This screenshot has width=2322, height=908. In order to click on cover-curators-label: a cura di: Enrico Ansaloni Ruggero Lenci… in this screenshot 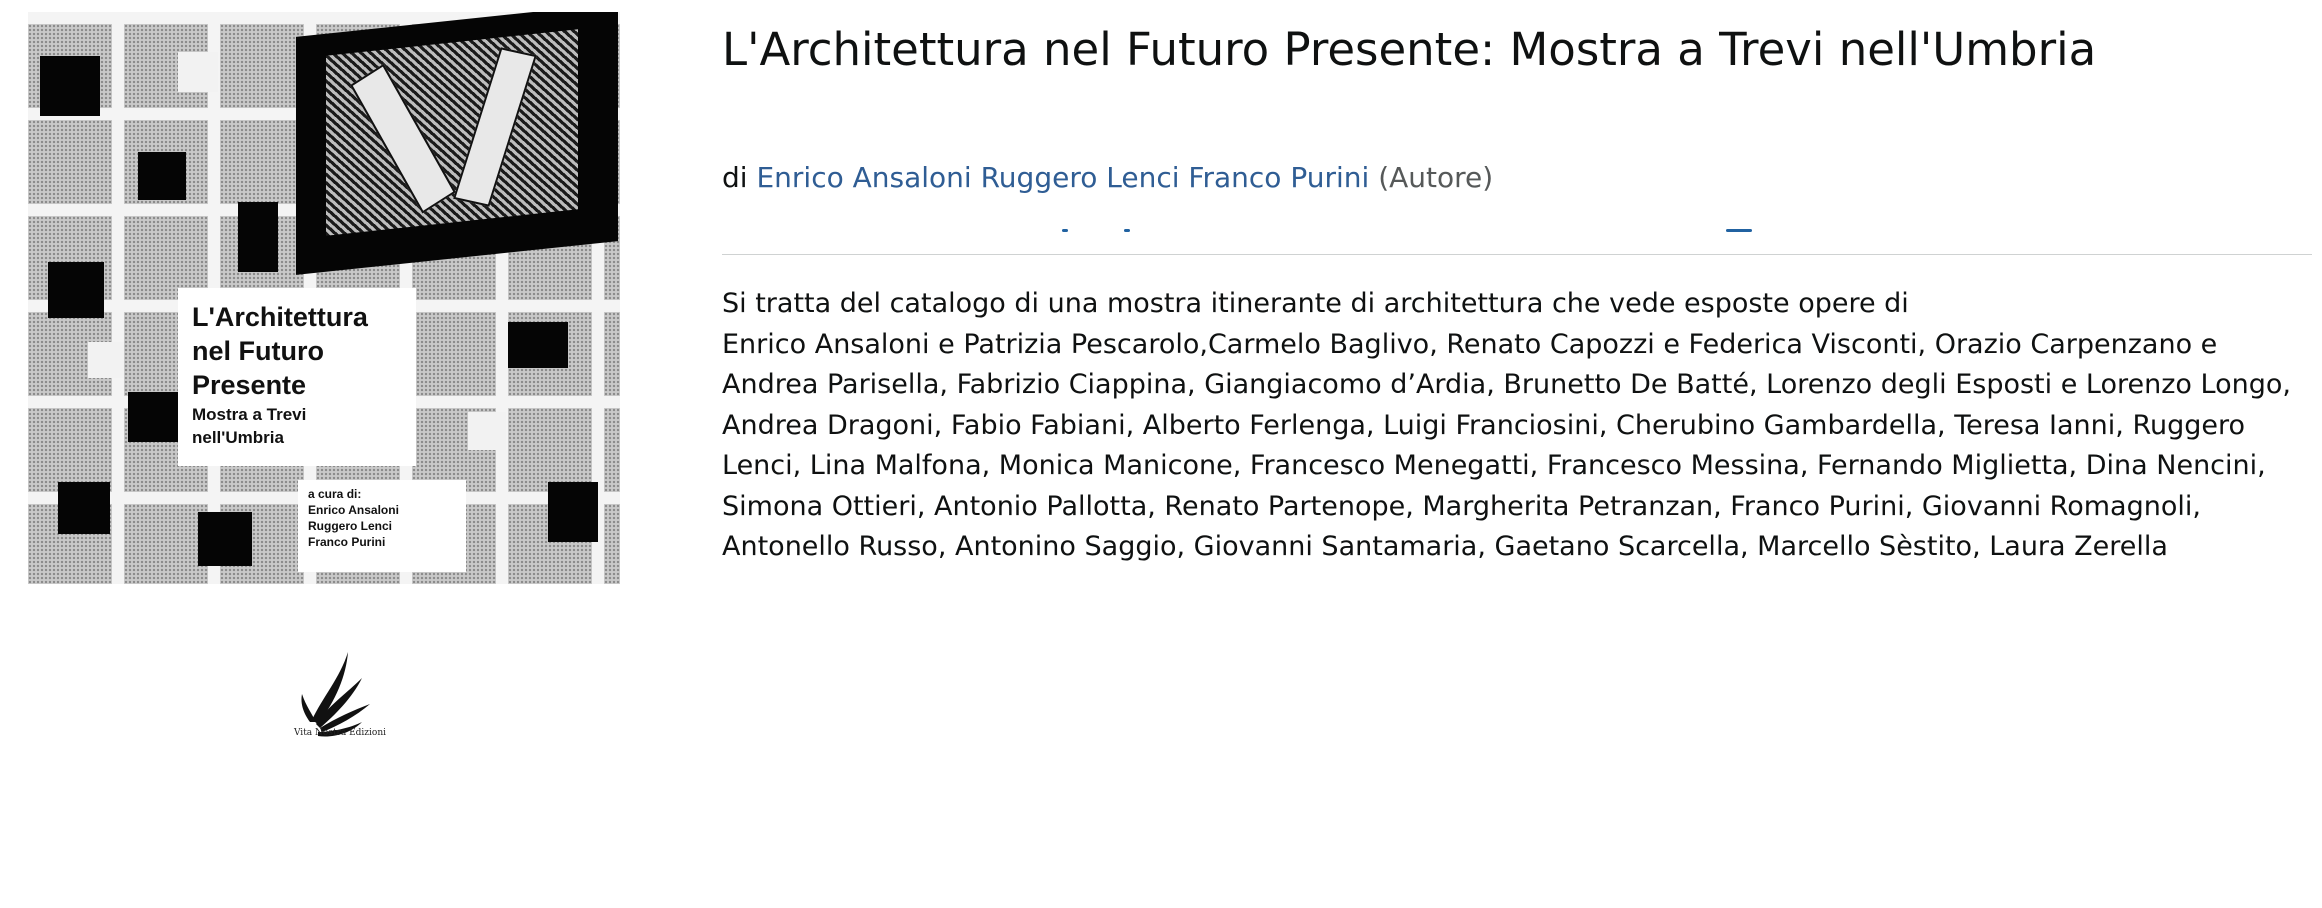, I will do `click(382, 526)`.